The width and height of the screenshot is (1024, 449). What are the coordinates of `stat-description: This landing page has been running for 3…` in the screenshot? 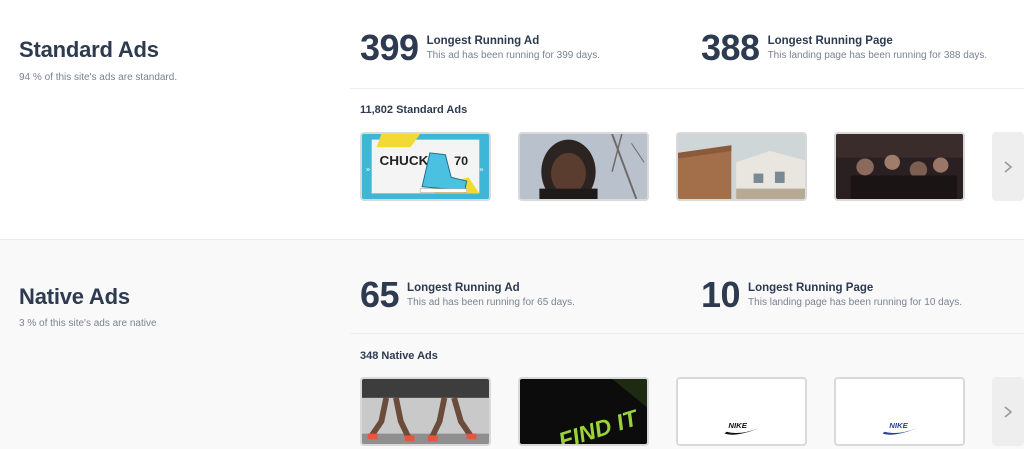 It's located at (877, 55).